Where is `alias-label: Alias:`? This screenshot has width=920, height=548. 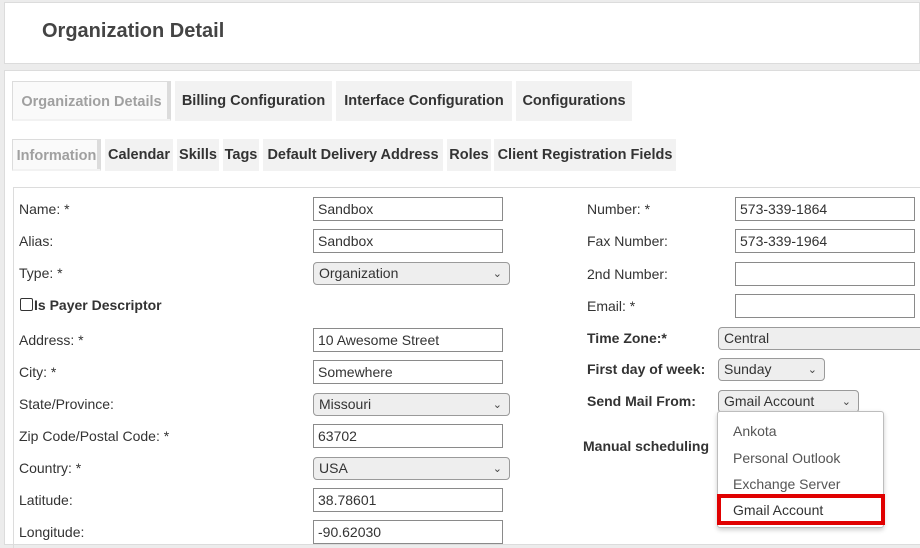
alias-label: Alias: is located at coordinates (36, 241).